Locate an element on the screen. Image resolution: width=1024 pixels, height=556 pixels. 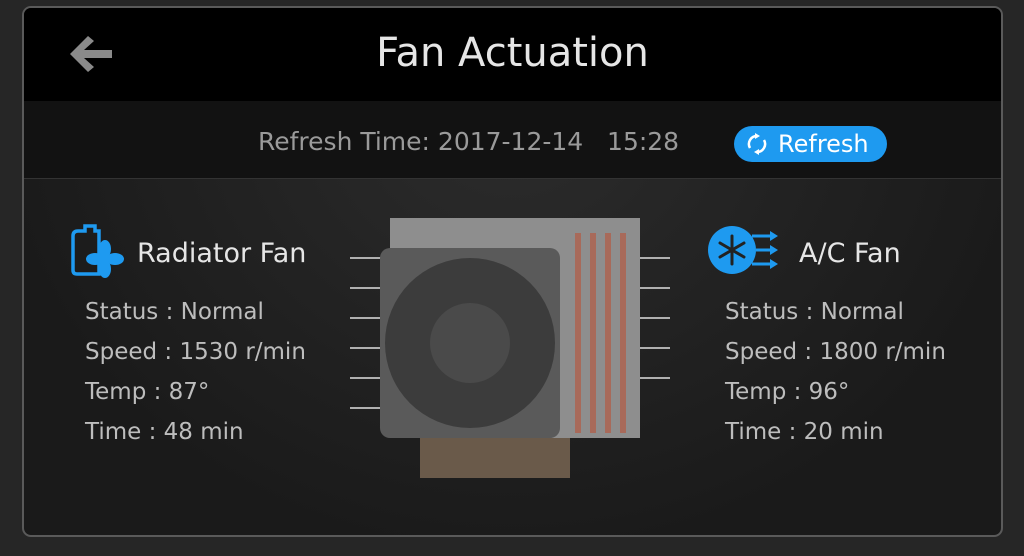
ac-temp: Temp : 96° is located at coordinates (787, 392).